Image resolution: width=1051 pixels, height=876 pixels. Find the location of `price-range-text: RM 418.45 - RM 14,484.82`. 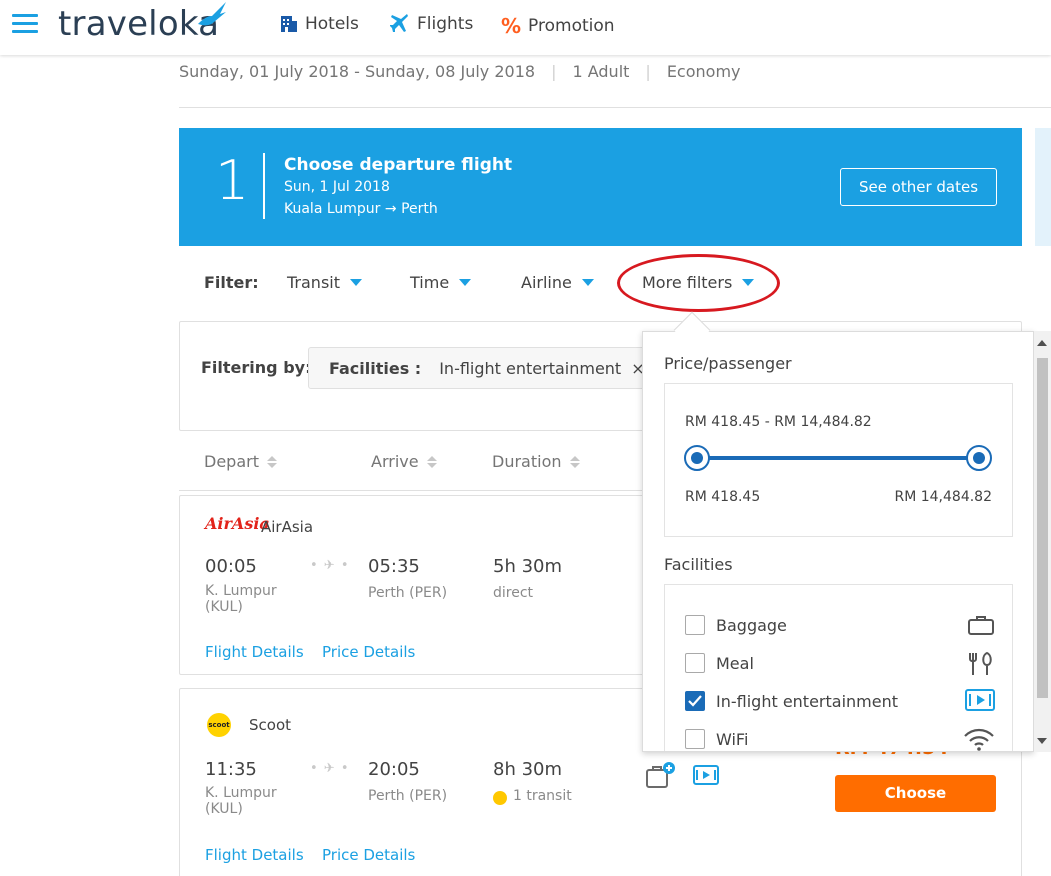

price-range-text: RM 418.45 - RM 14,484.82 is located at coordinates (778, 422).